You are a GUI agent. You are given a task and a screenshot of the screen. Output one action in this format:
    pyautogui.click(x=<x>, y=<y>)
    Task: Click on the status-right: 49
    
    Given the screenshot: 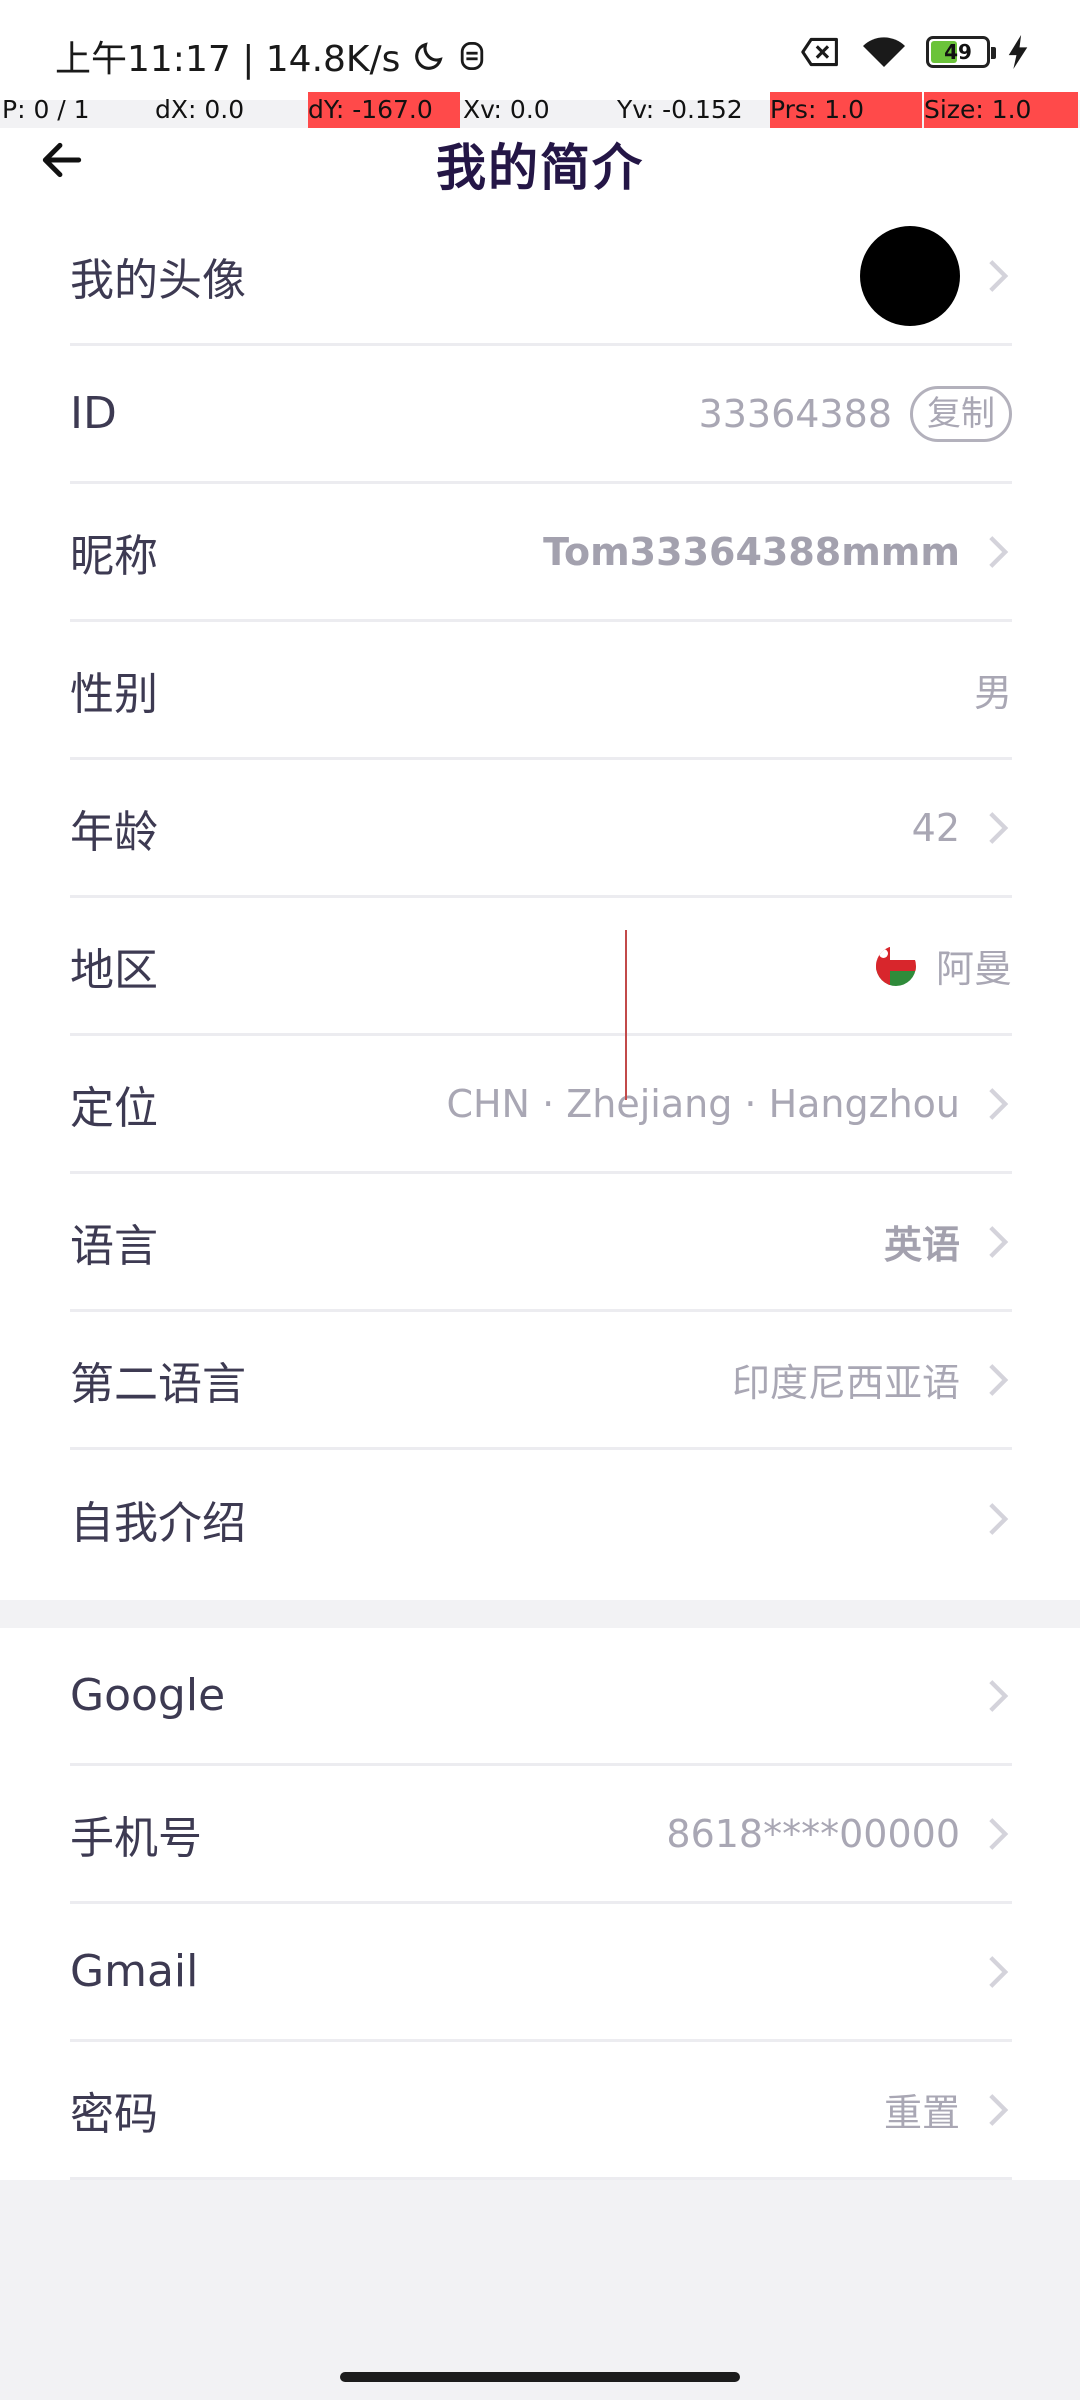 What is the action you would take?
    pyautogui.click(x=914, y=52)
    